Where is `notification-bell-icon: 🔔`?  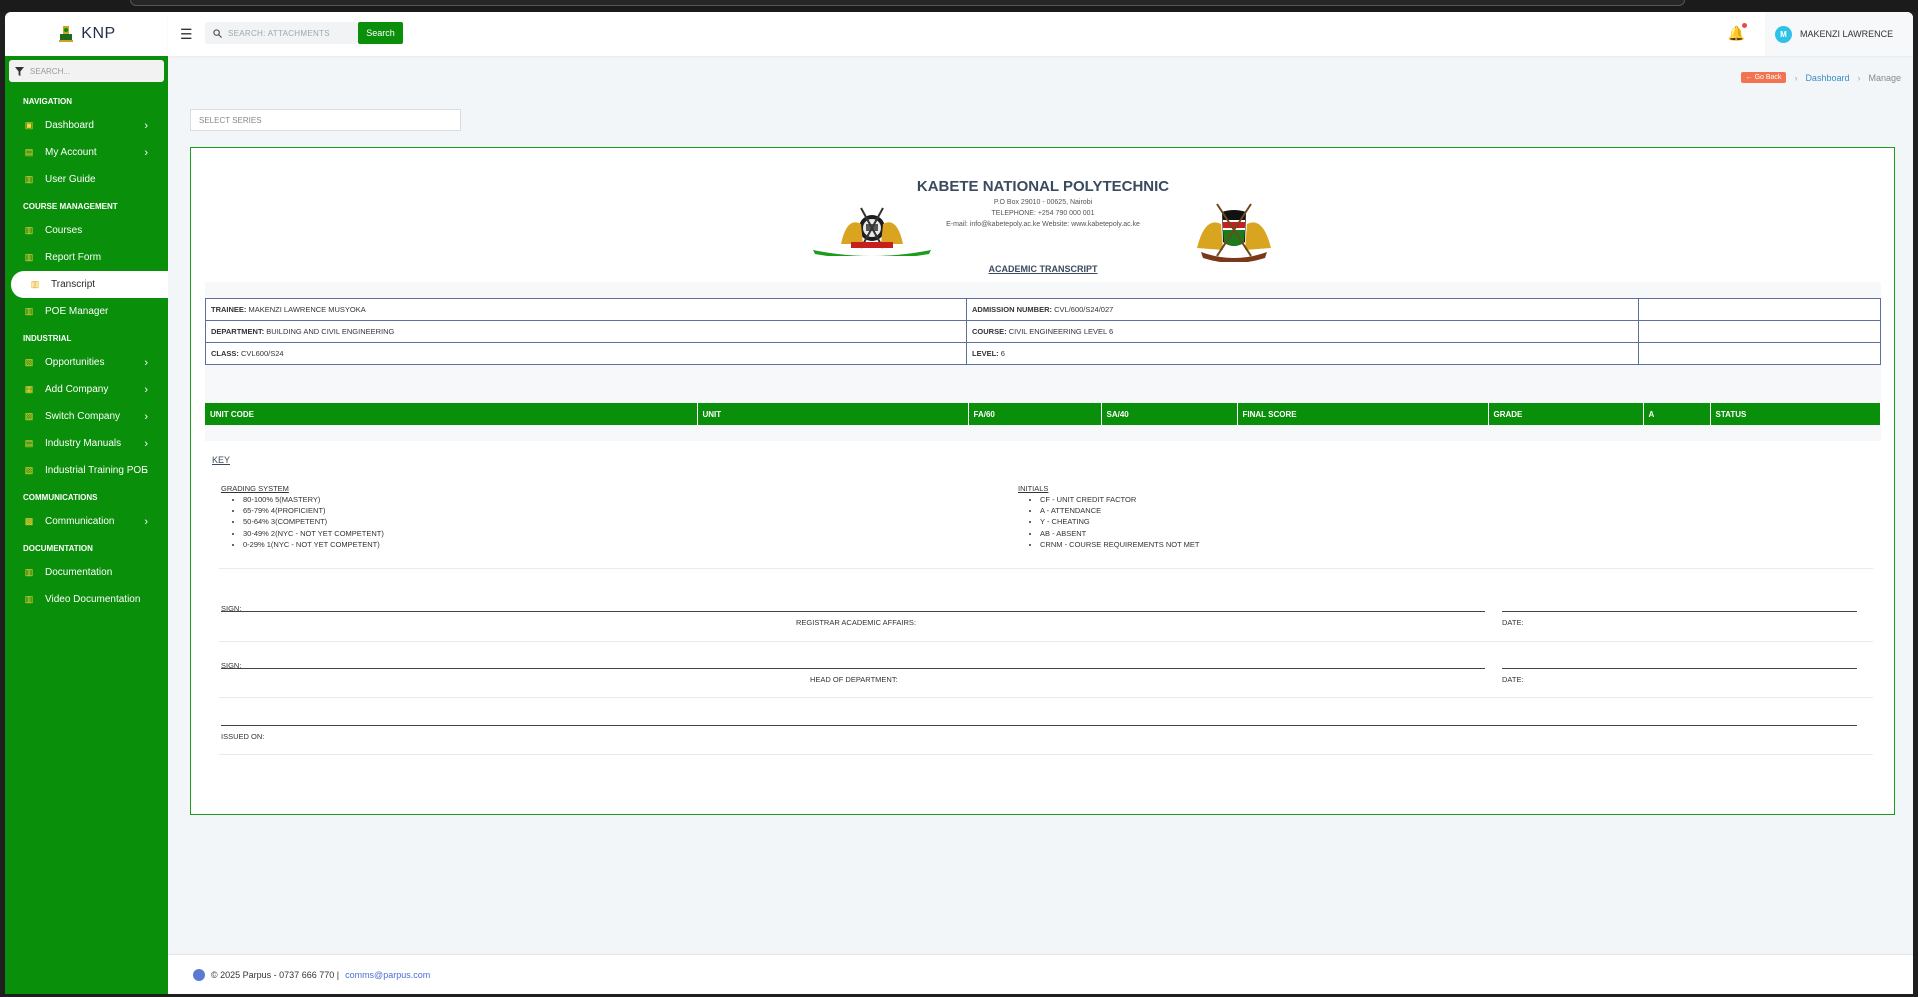
notification-bell-icon: 🔔 is located at coordinates (1737, 32).